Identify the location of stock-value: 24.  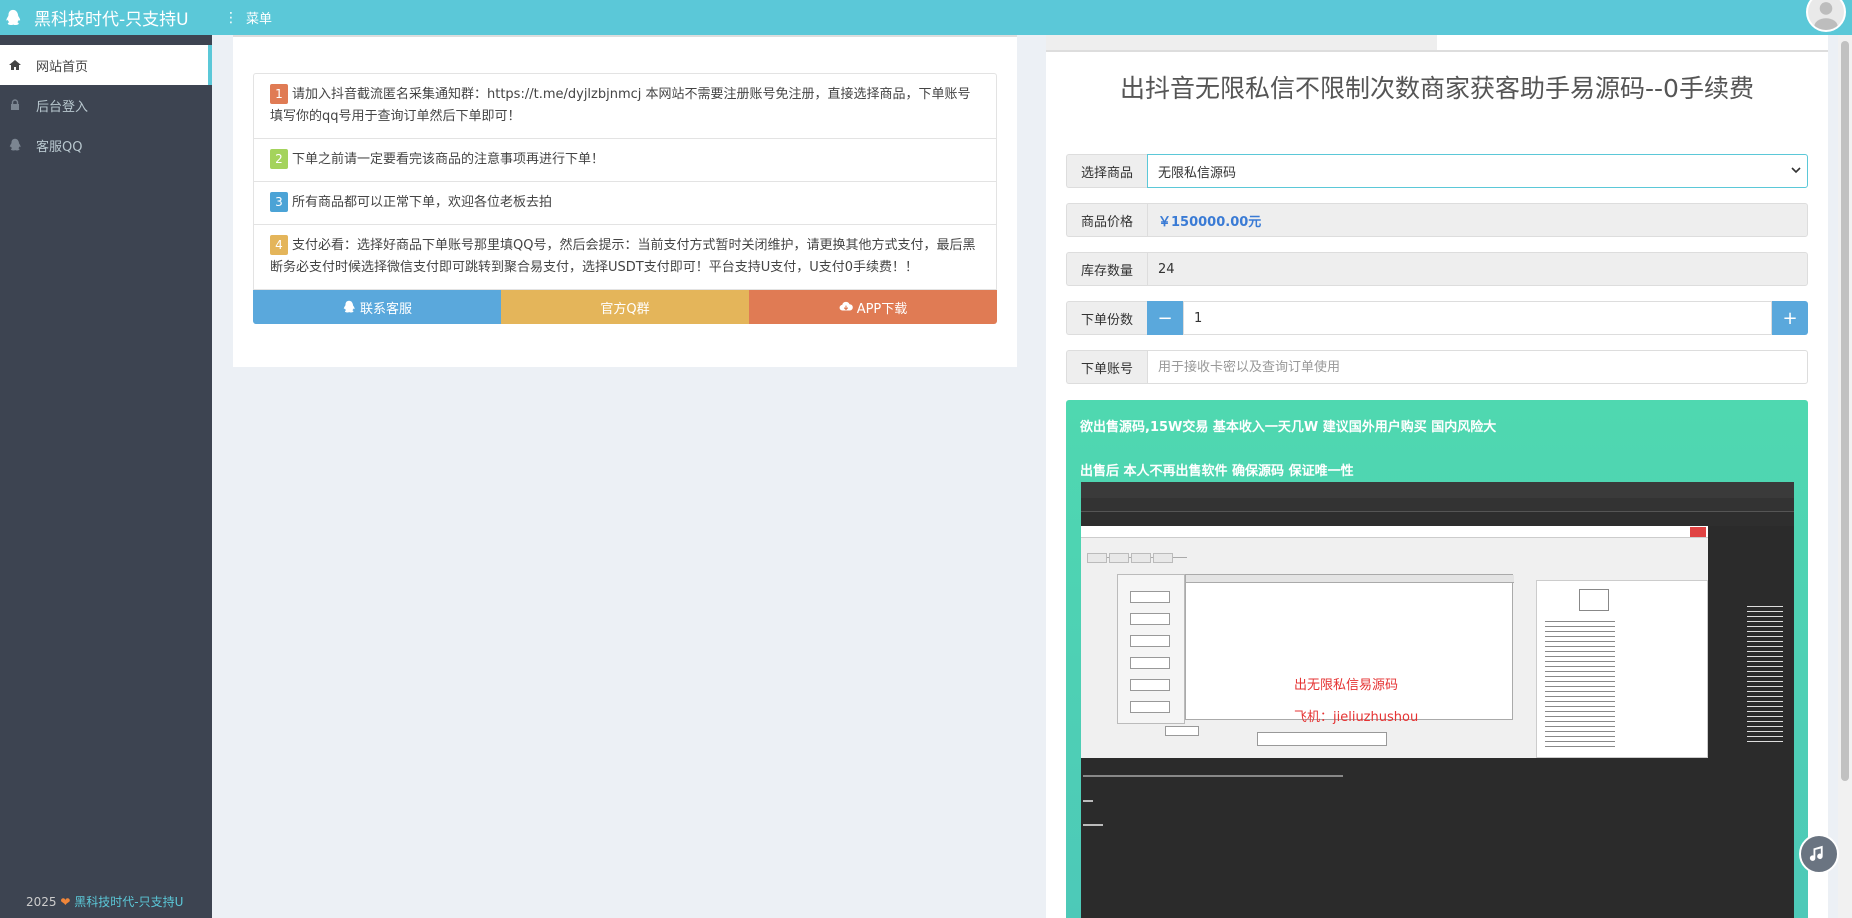
(1477, 269).